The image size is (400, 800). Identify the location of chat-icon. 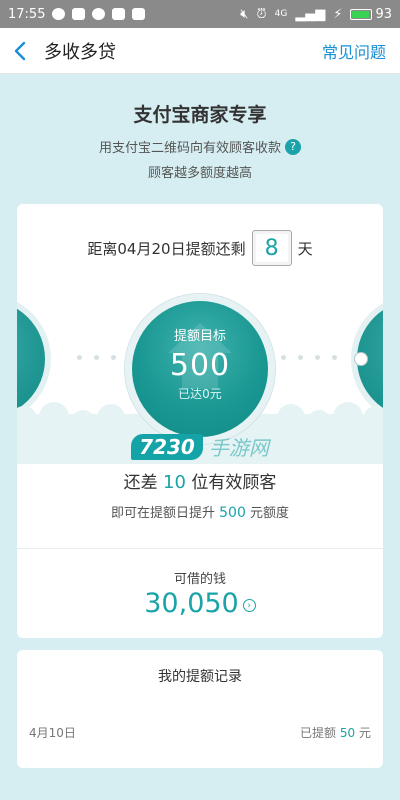
(99, 14).